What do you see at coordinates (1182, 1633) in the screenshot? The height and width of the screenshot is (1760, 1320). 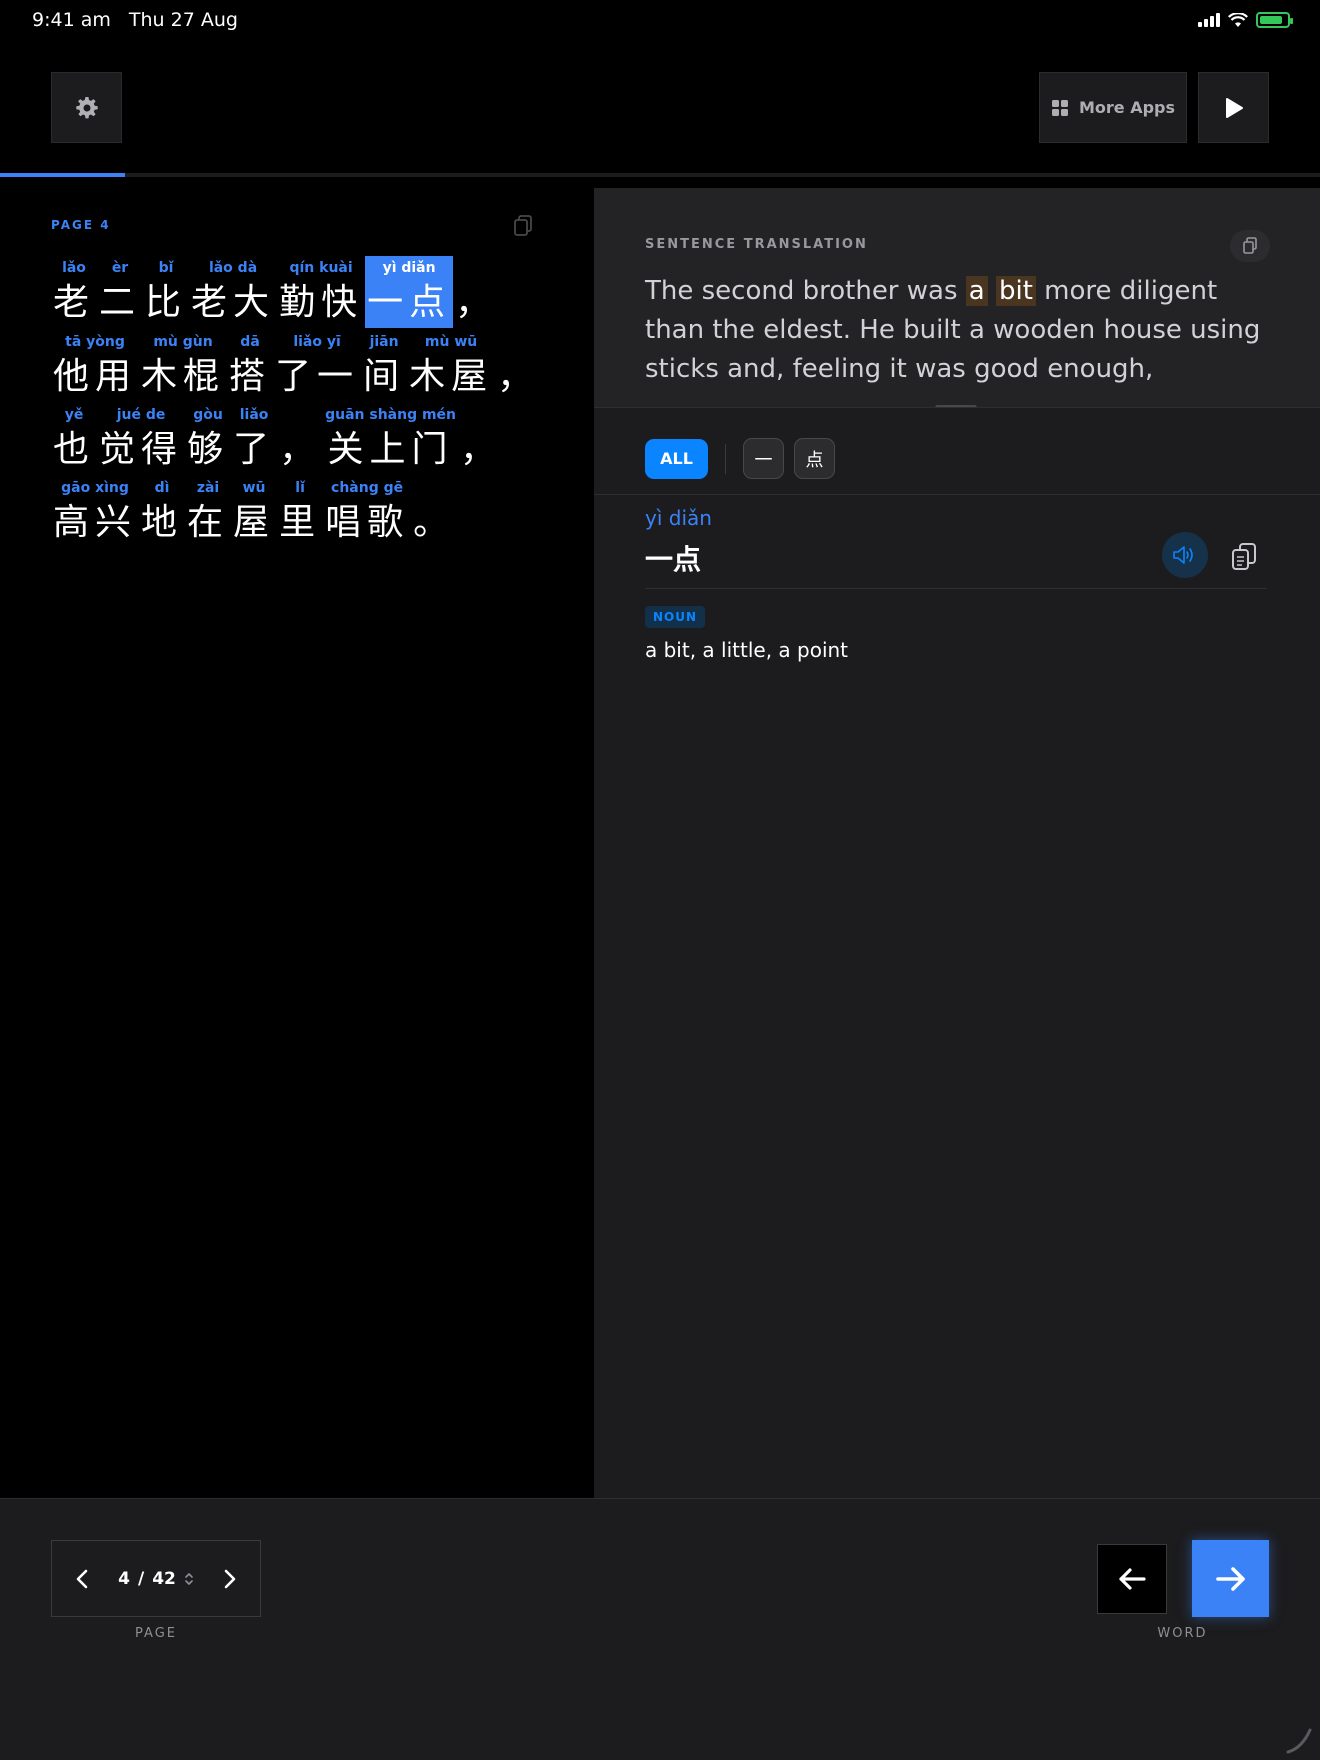 I see `word-nav-label: WORD` at bounding box center [1182, 1633].